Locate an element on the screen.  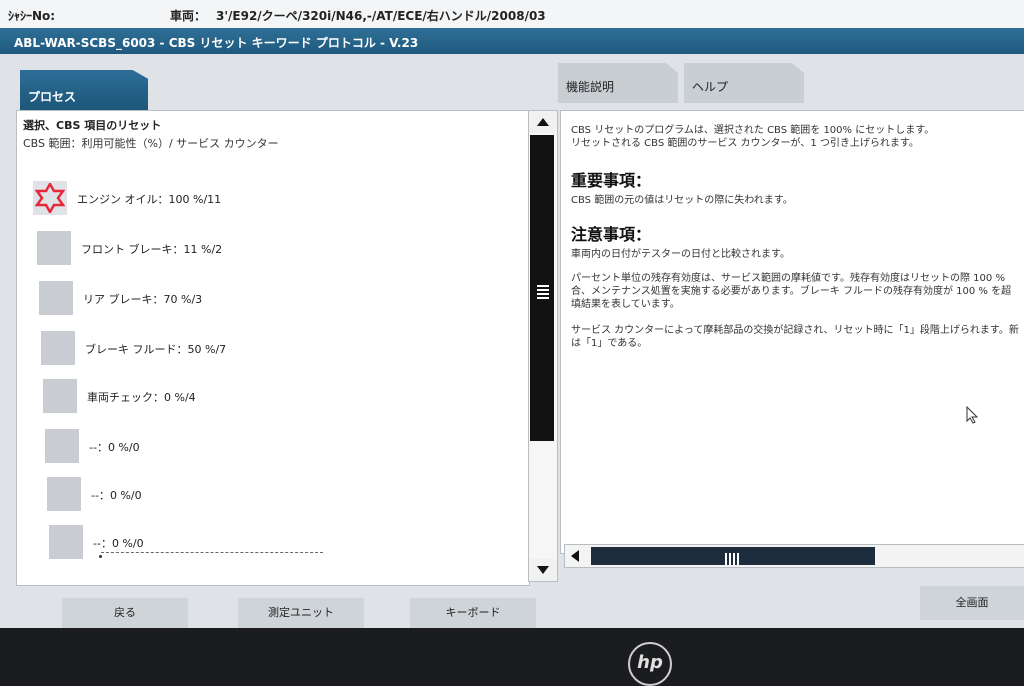
scroll-left-button is located at coordinates (576, 556).